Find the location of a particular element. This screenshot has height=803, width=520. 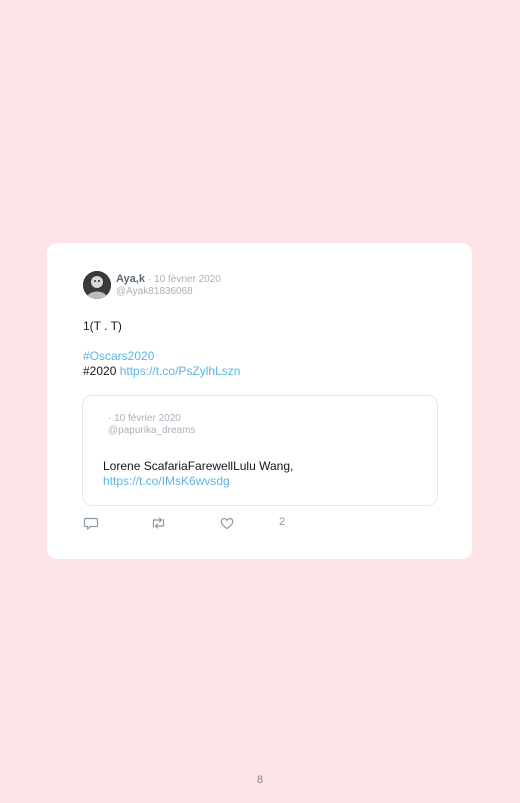

tweet-date: · 10 février 2020 is located at coordinates (184, 279).